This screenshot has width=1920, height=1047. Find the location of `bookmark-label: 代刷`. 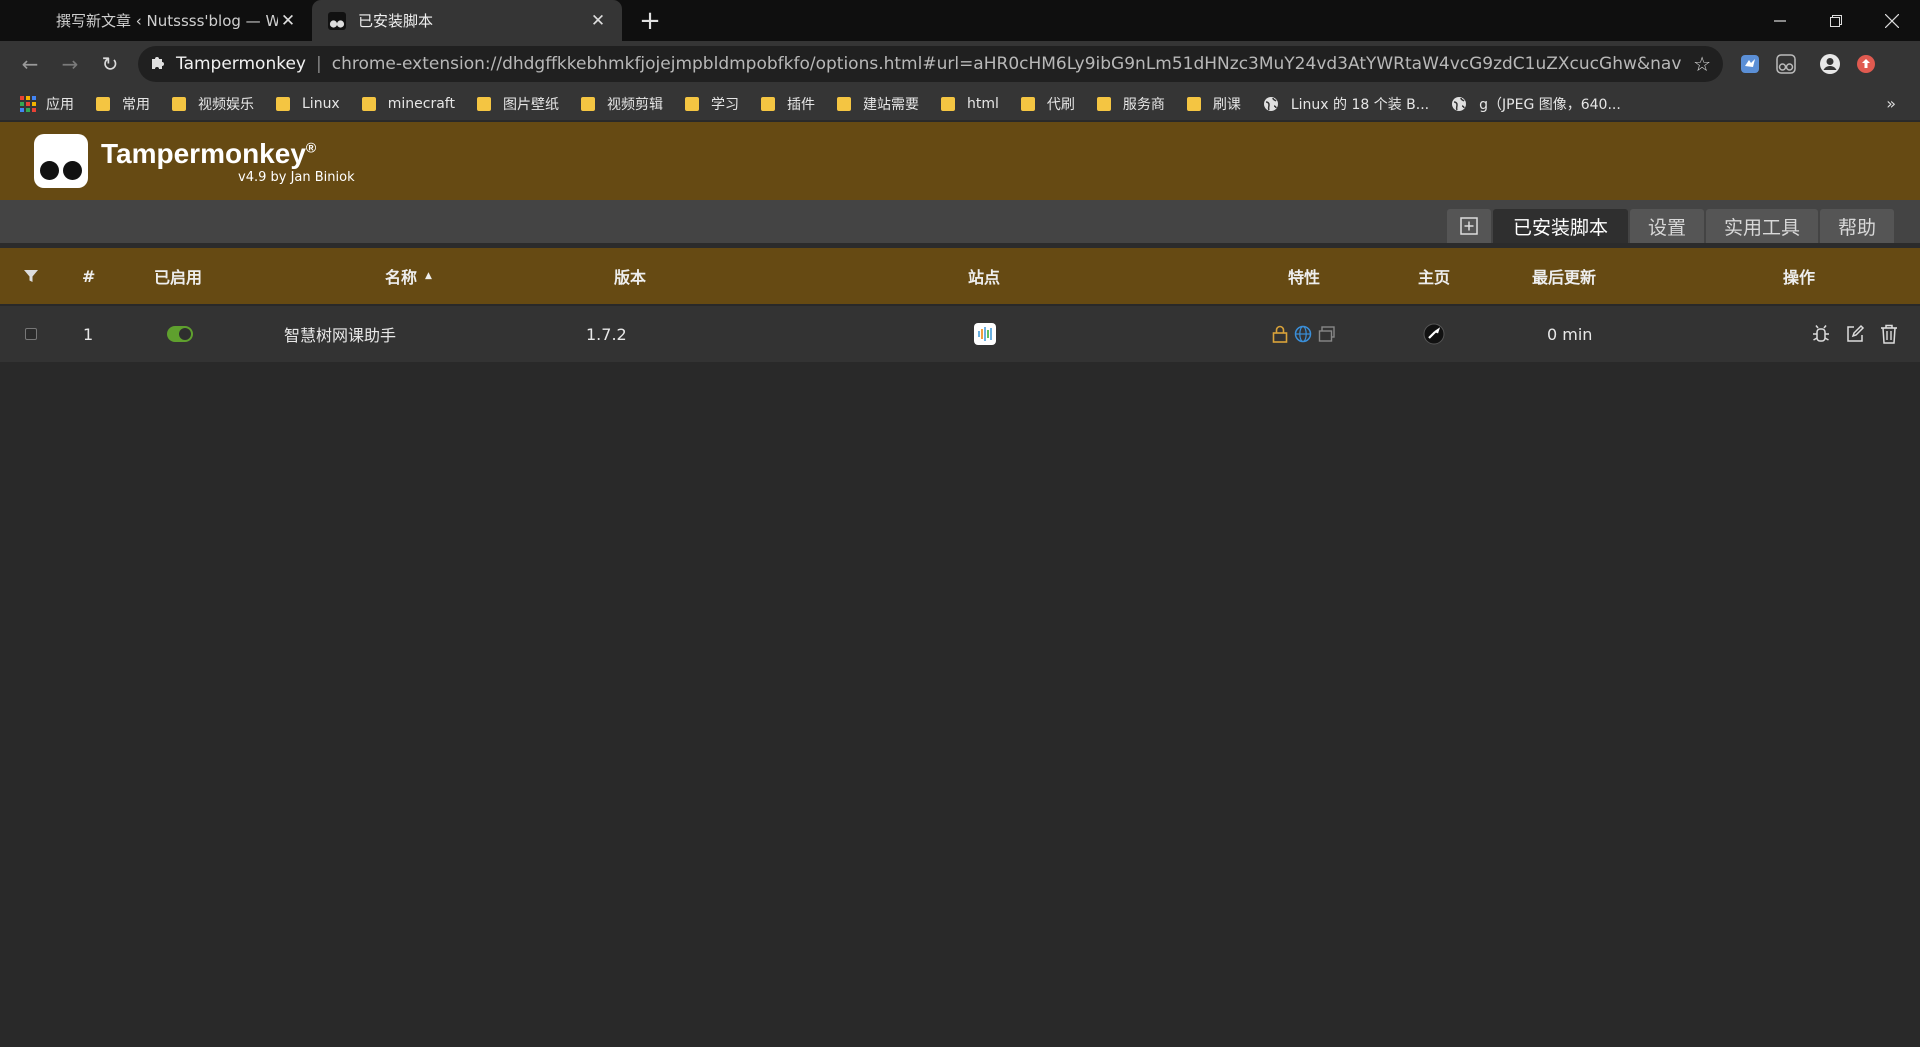

bookmark-label: 代刷 is located at coordinates (1060, 104).